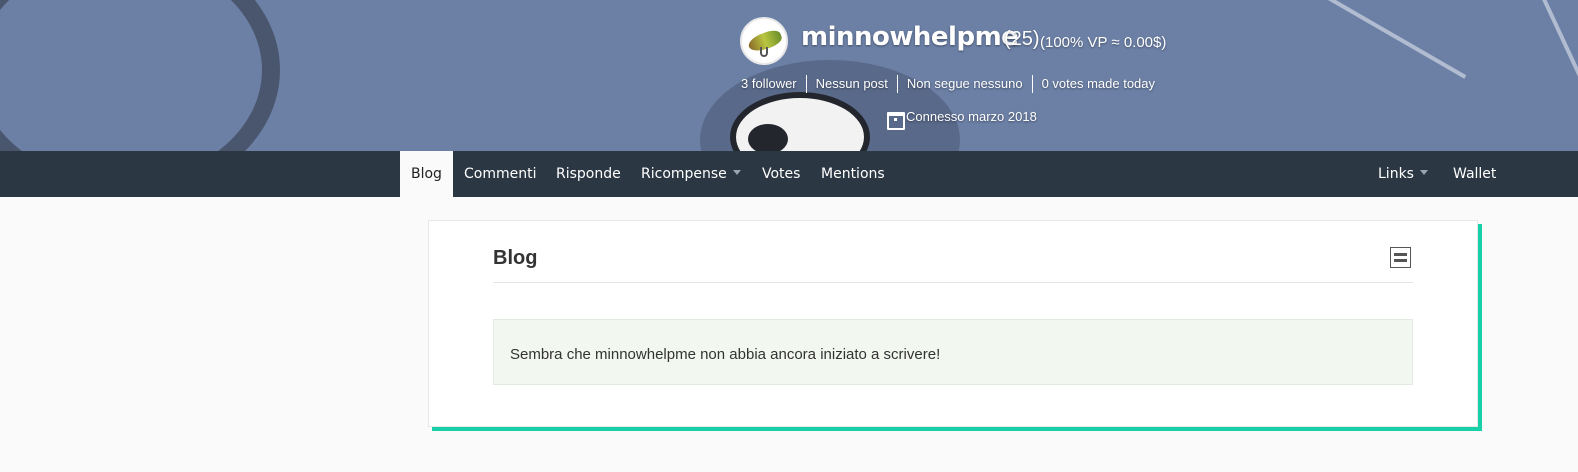 The height and width of the screenshot is (472, 1578). I want to click on links-menu: Links, so click(1403, 174).